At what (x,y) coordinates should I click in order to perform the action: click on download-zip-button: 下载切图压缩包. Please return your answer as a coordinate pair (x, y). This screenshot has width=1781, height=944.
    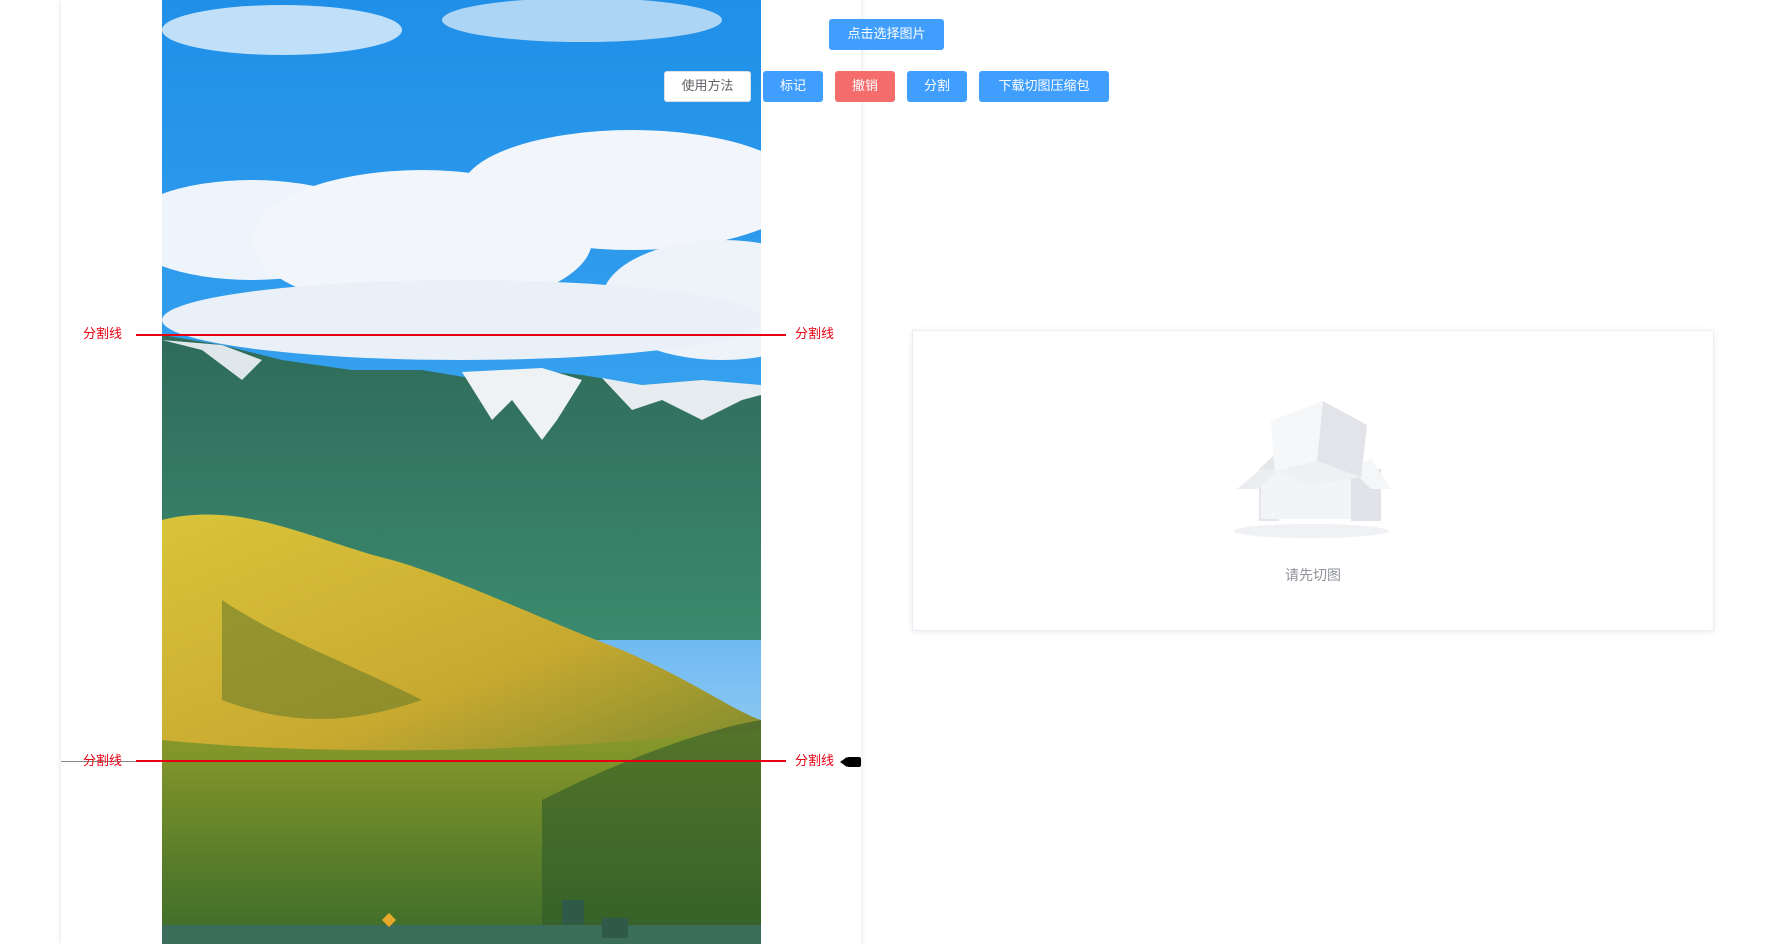
    Looking at the image, I should click on (1044, 86).